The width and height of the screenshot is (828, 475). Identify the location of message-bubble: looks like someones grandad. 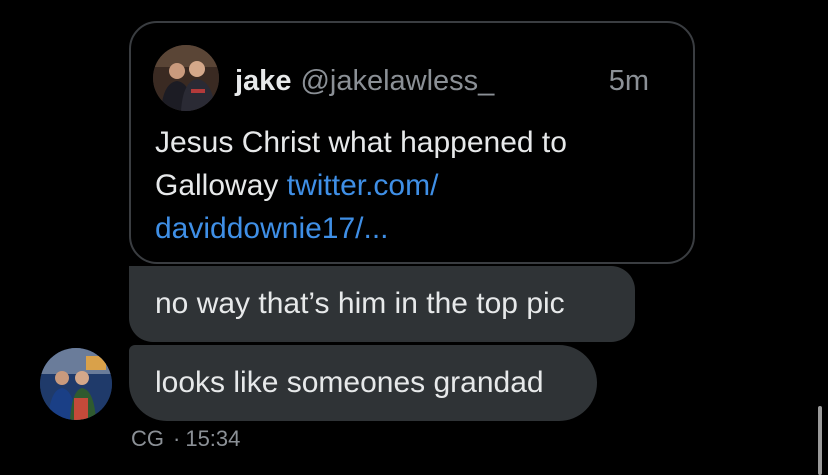
(363, 383).